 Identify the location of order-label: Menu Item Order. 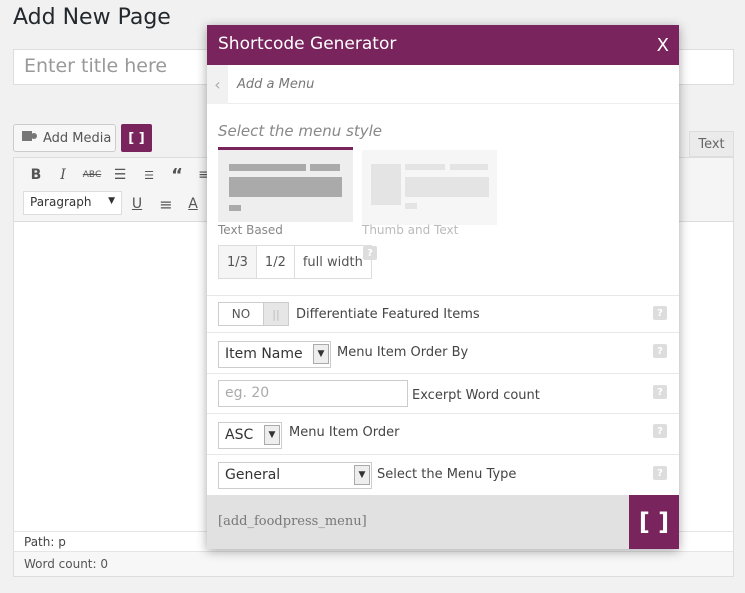
(344, 432).